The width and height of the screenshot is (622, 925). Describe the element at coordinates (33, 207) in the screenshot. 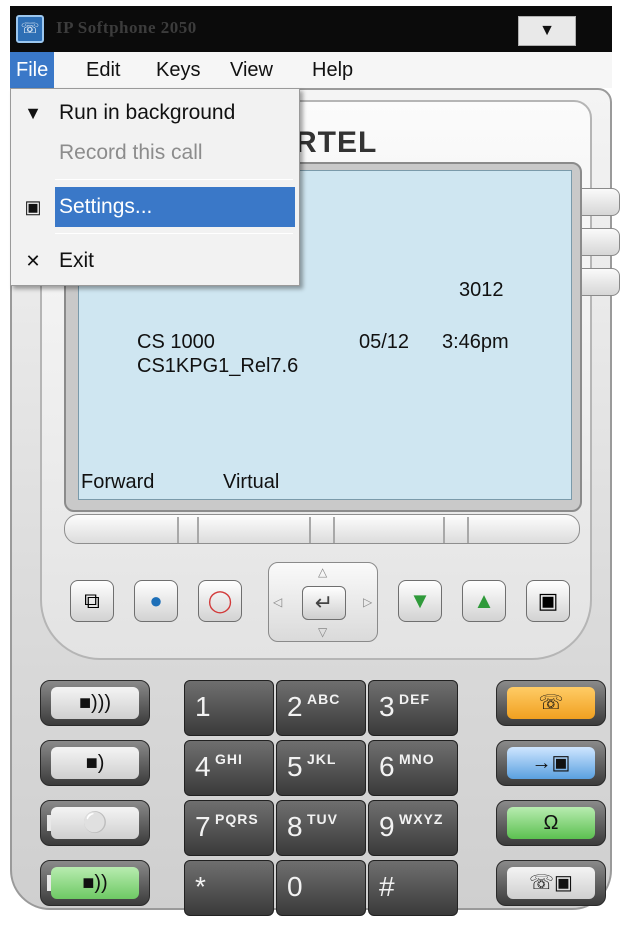

I see `settings-icon: ▣` at that location.